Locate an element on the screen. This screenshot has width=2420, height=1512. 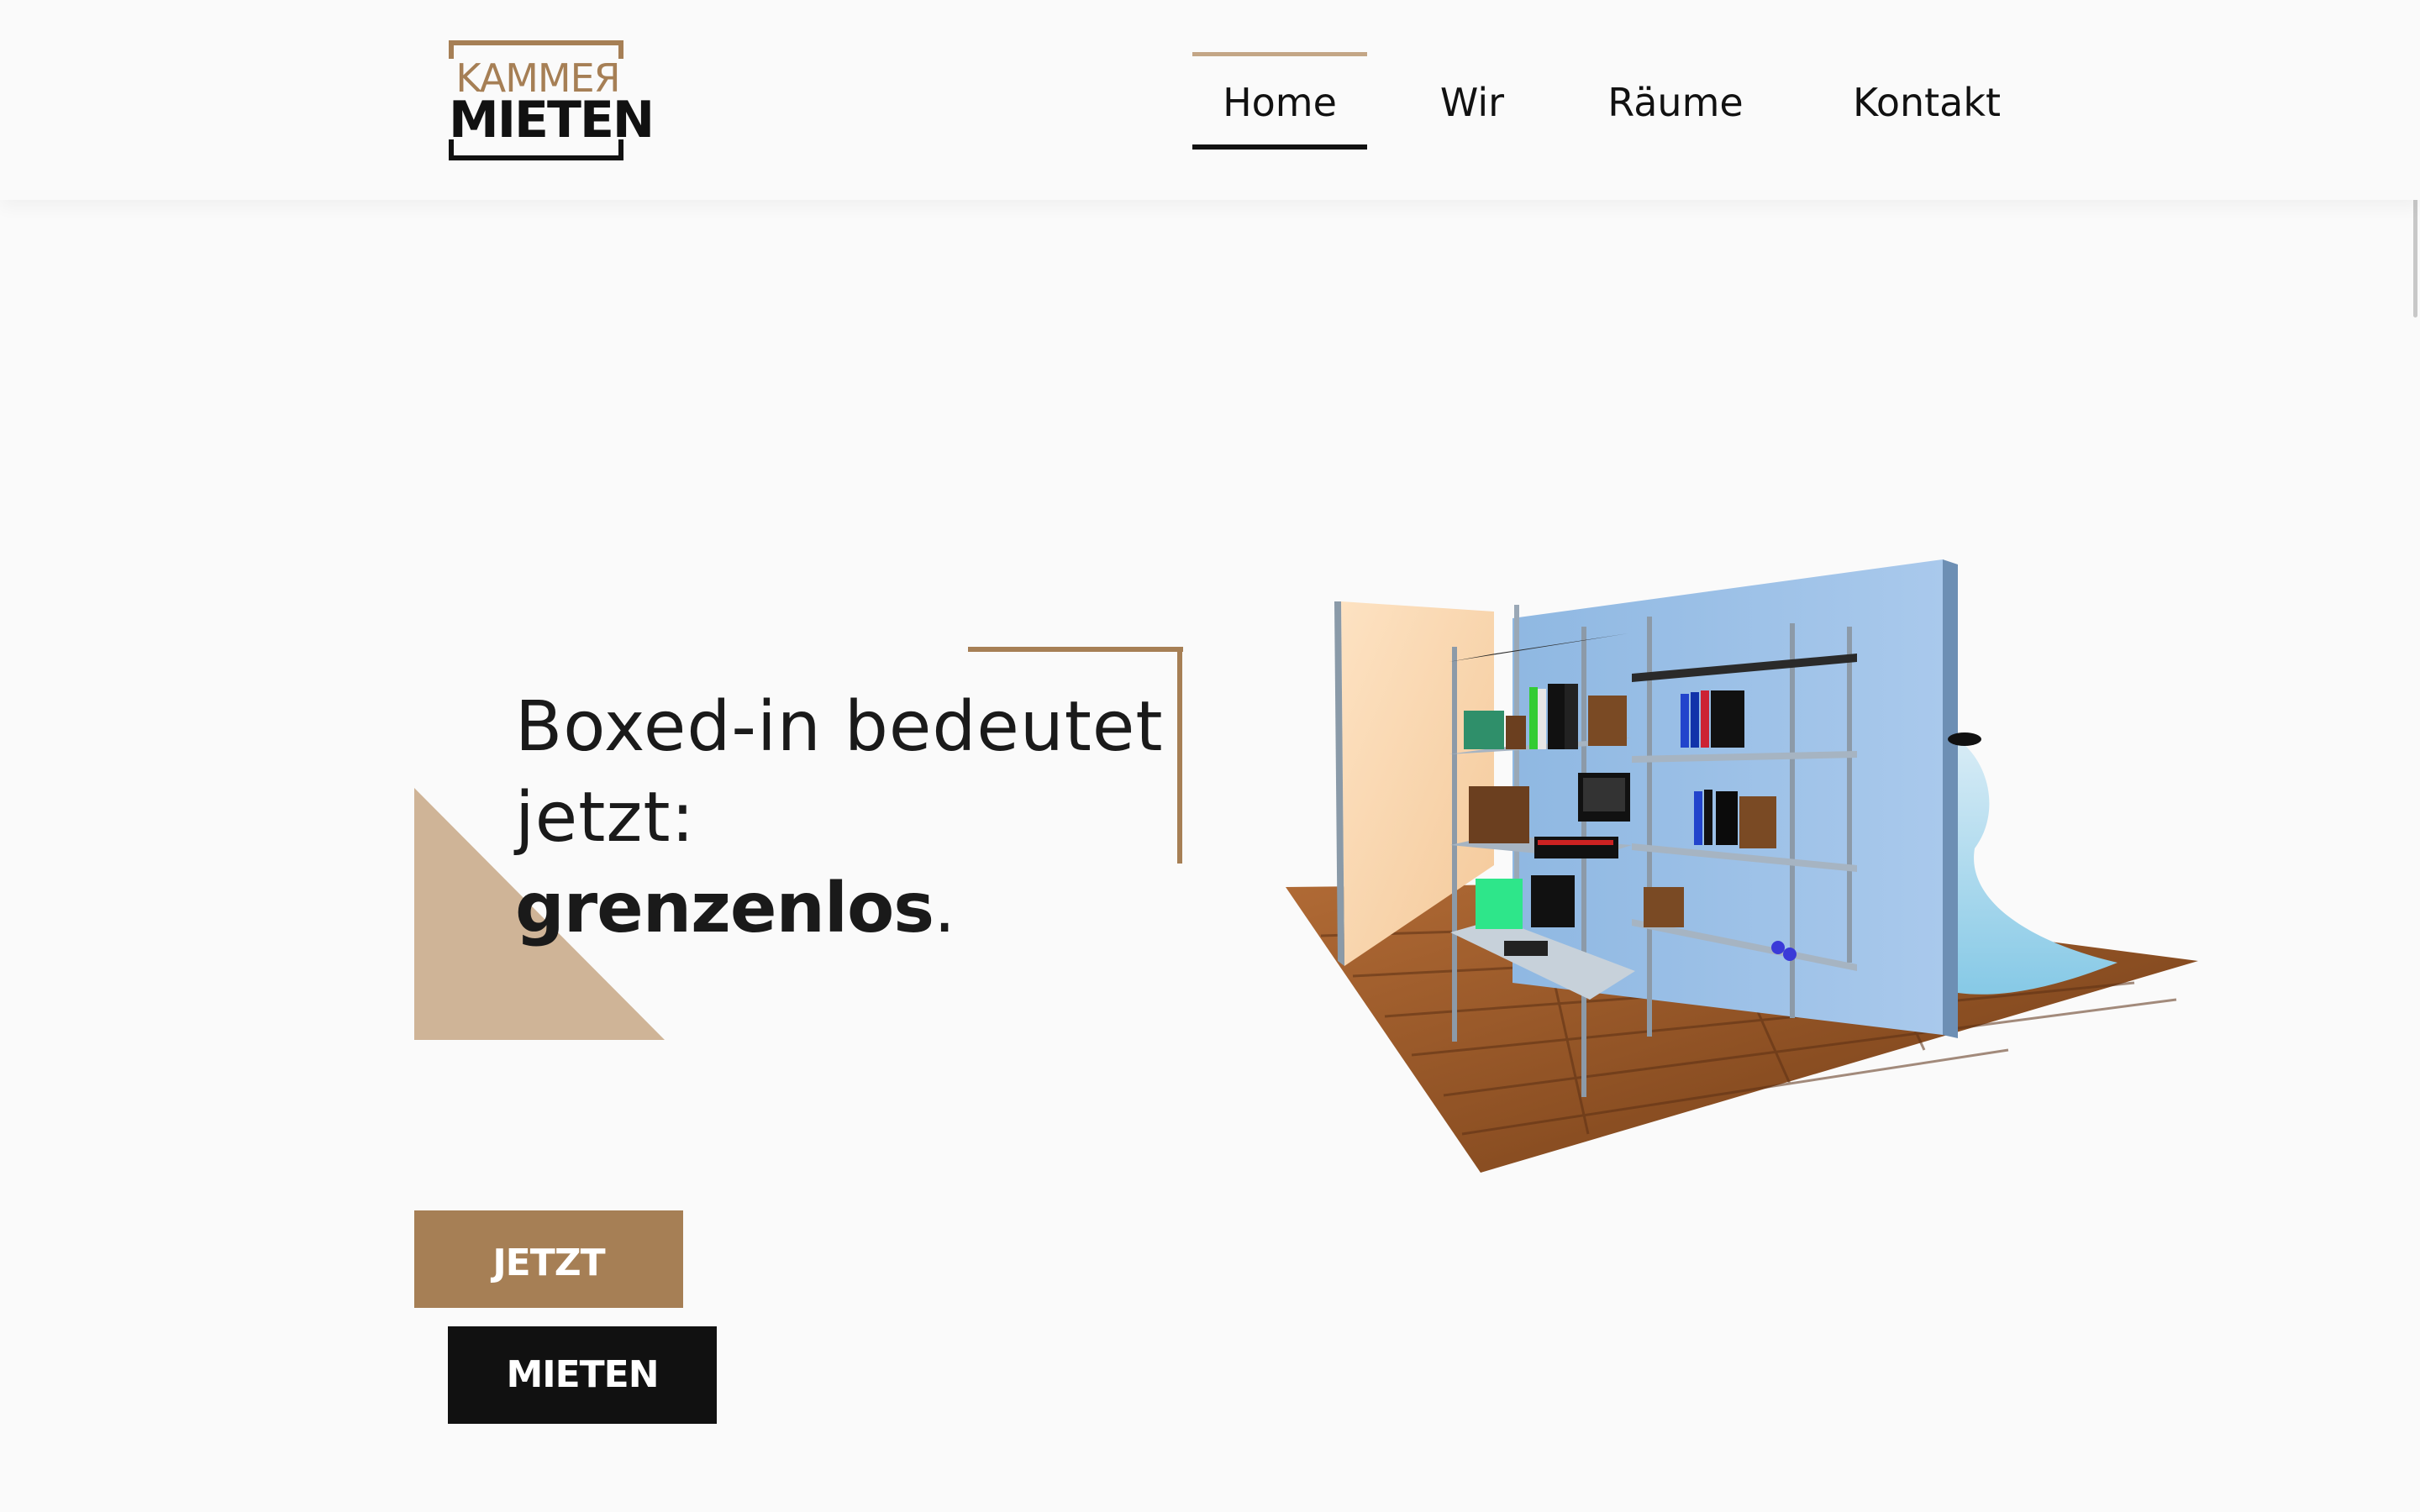
logo-frame-bottom-right is located at coordinates (620, 149).